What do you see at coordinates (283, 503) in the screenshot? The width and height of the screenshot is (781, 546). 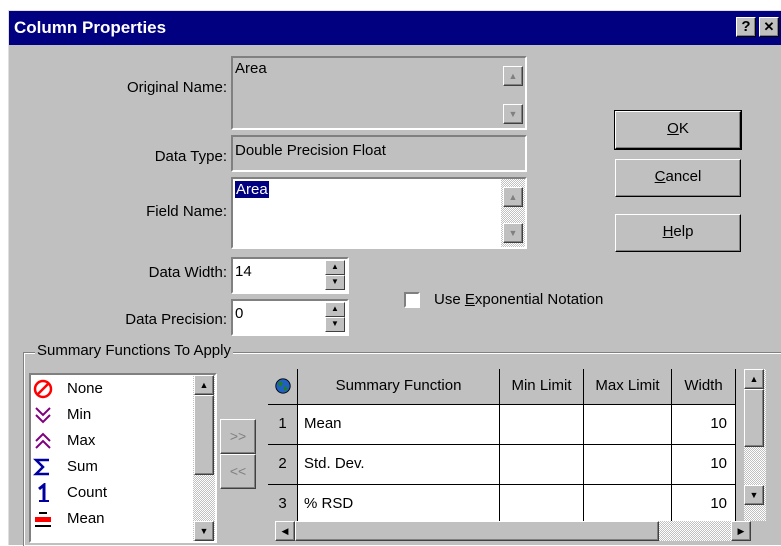 I see `row-header: 3` at bounding box center [283, 503].